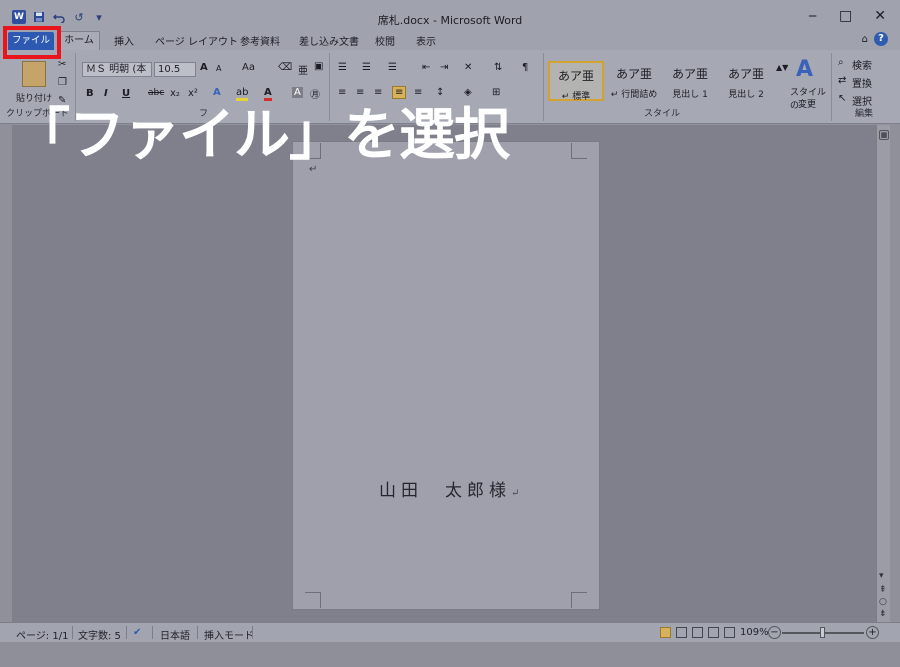 The image size is (900, 667). Describe the element at coordinates (881, 576) in the screenshot. I see `scroll-down-arrow-icon: ▾` at that location.